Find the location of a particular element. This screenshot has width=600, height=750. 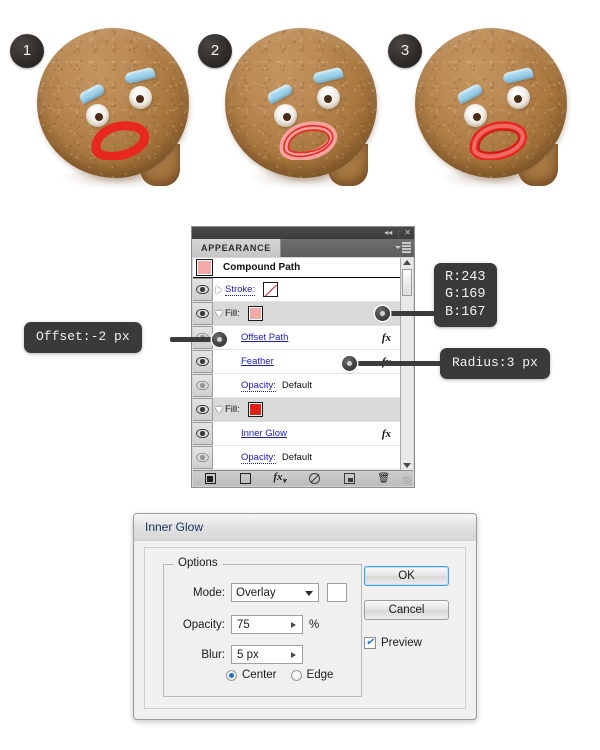

appearance-target-header: Compound Path is located at coordinates (296, 268).